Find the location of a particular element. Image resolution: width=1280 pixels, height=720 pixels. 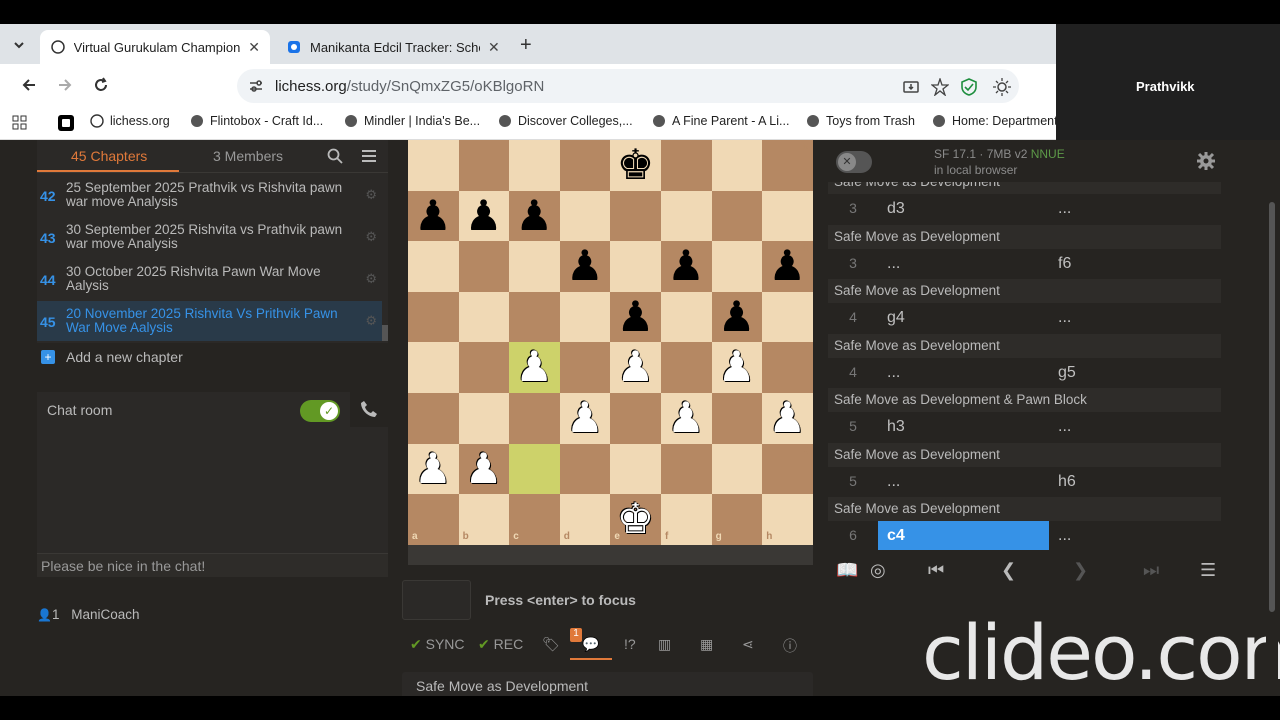

square-g6 is located at coordinates (737, 266).